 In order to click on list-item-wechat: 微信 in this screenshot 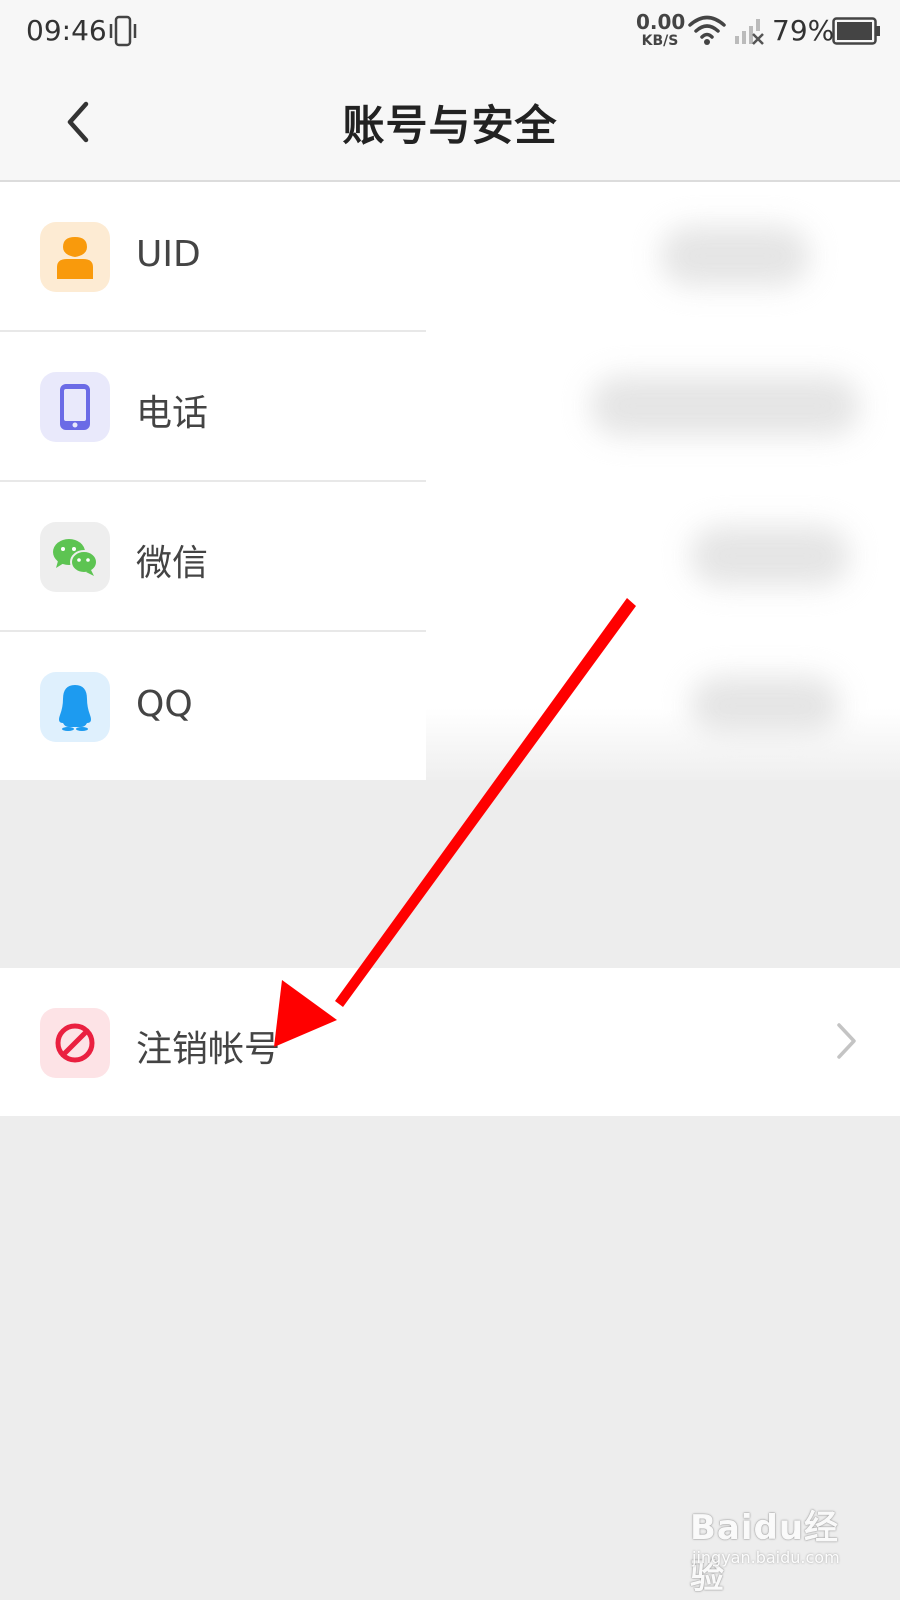, I will do `click(450, 556)`.